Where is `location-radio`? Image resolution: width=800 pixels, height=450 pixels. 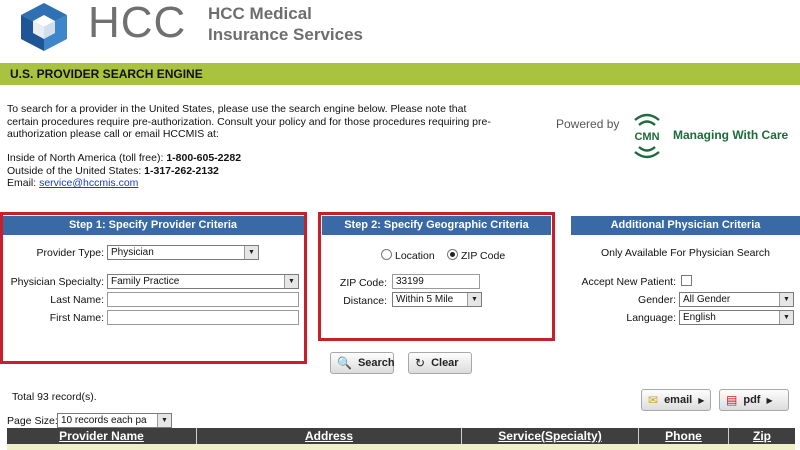
location-radio is located at coordinates (386, 254).